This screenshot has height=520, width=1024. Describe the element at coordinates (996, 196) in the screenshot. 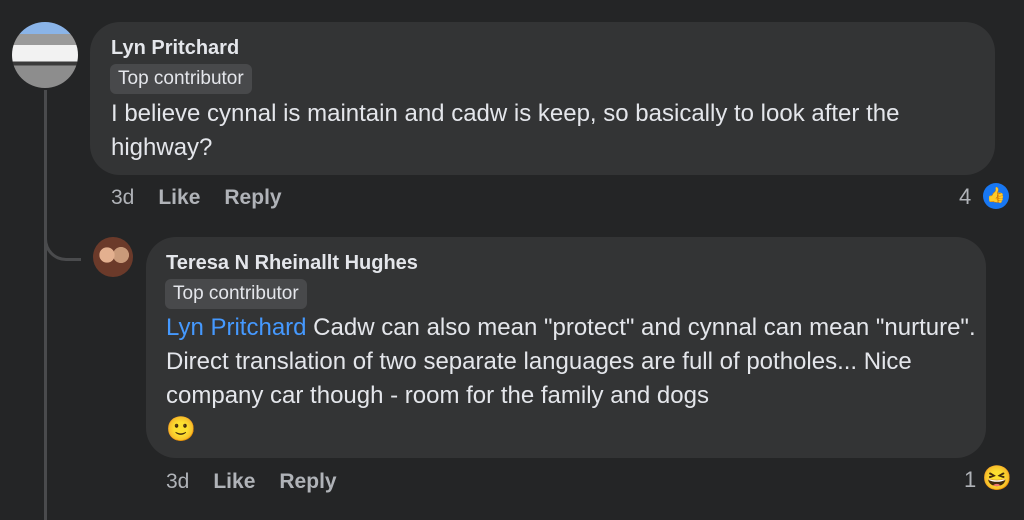

I see `like-icon: 👍` at that location.